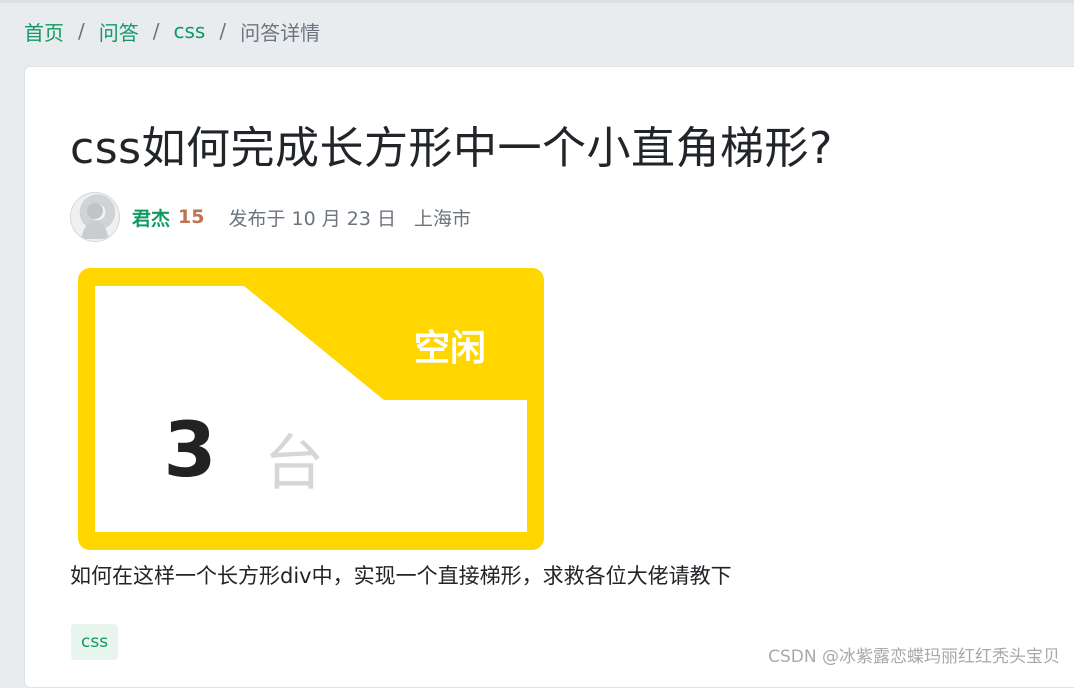  Describe the element at coordinates (190, 449) in the screenshot. I see `count-value: 3` at that location.